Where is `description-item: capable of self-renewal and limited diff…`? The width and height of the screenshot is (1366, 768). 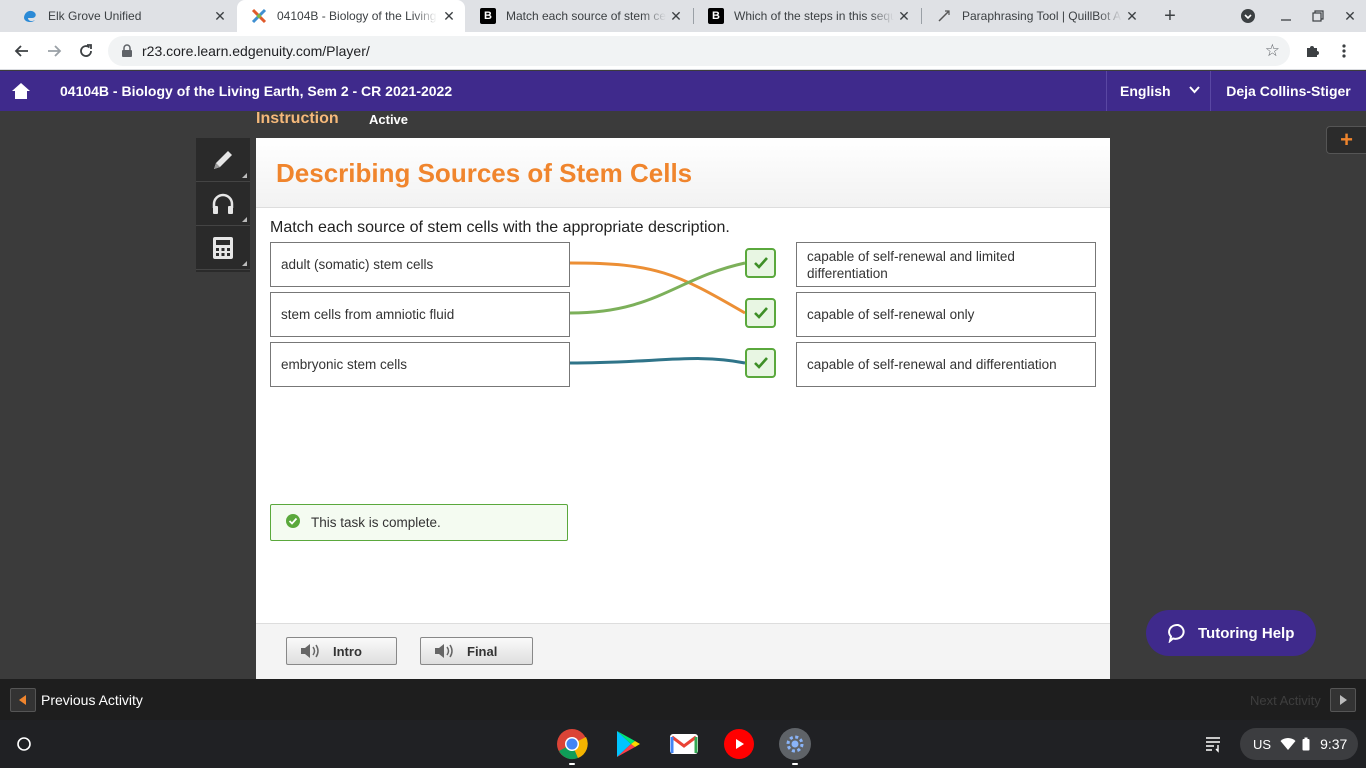
description-item: capable of self-renewal and limited diff… is located at coordinates (946, 264).